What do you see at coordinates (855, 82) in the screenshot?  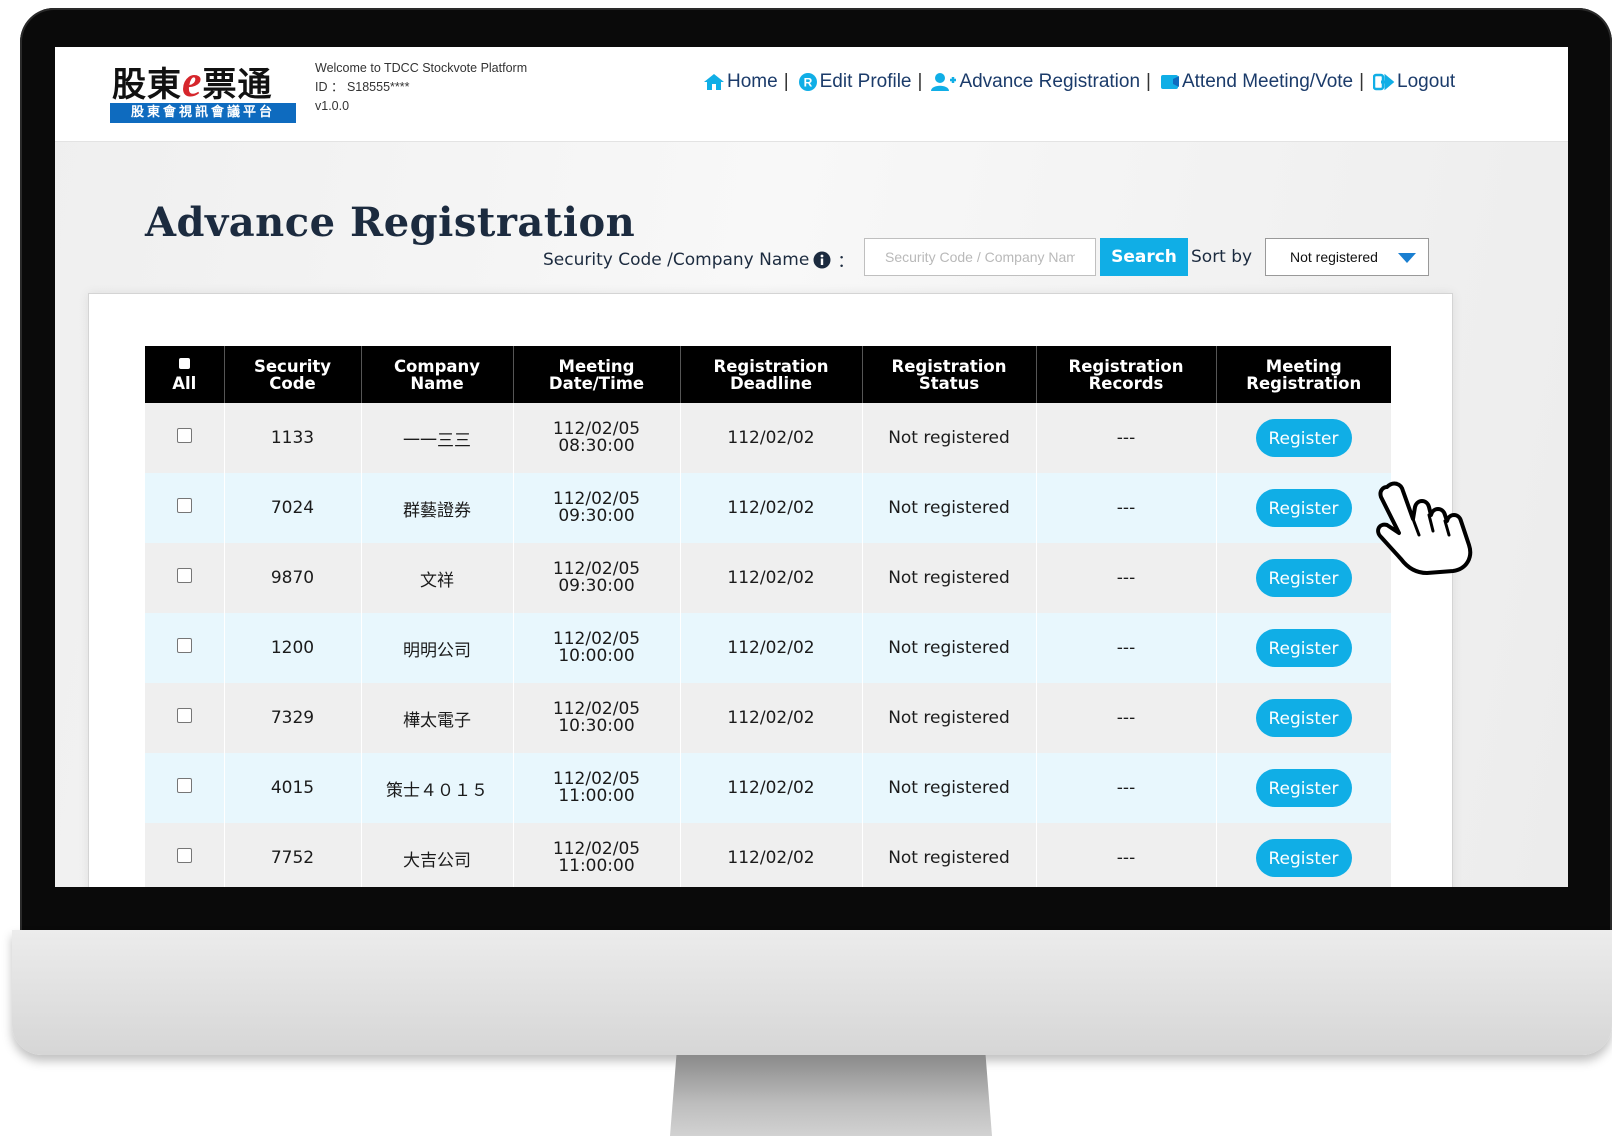 I see `nav-edit-profile: R Edit Profile` at bounding box center [855, 82].